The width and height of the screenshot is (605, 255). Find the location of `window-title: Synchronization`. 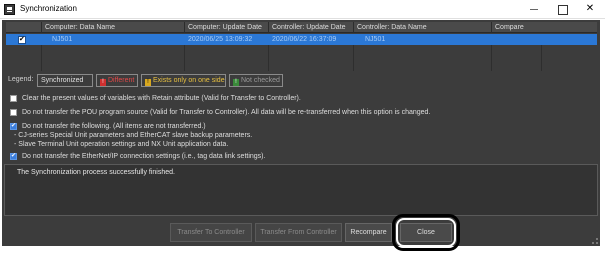

window-title: Synchronization is located at coordinates (48, 8).